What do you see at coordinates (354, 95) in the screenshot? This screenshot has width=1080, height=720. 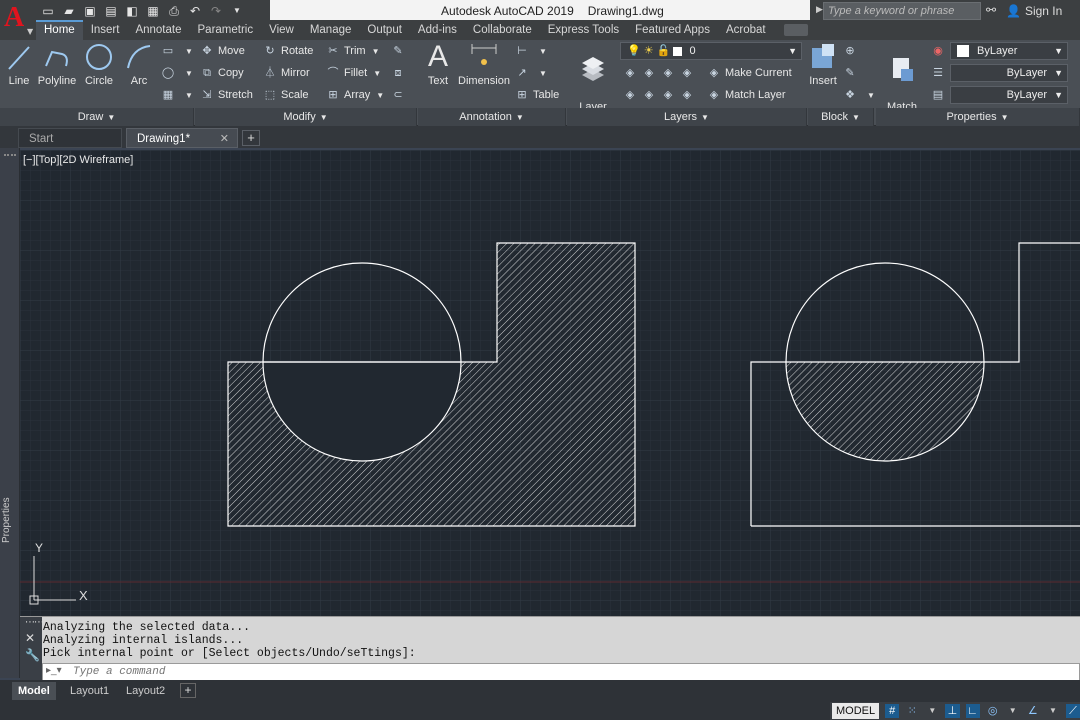 I see `array-button: ⊞ Array ▼` at bounding box center [354, 95].